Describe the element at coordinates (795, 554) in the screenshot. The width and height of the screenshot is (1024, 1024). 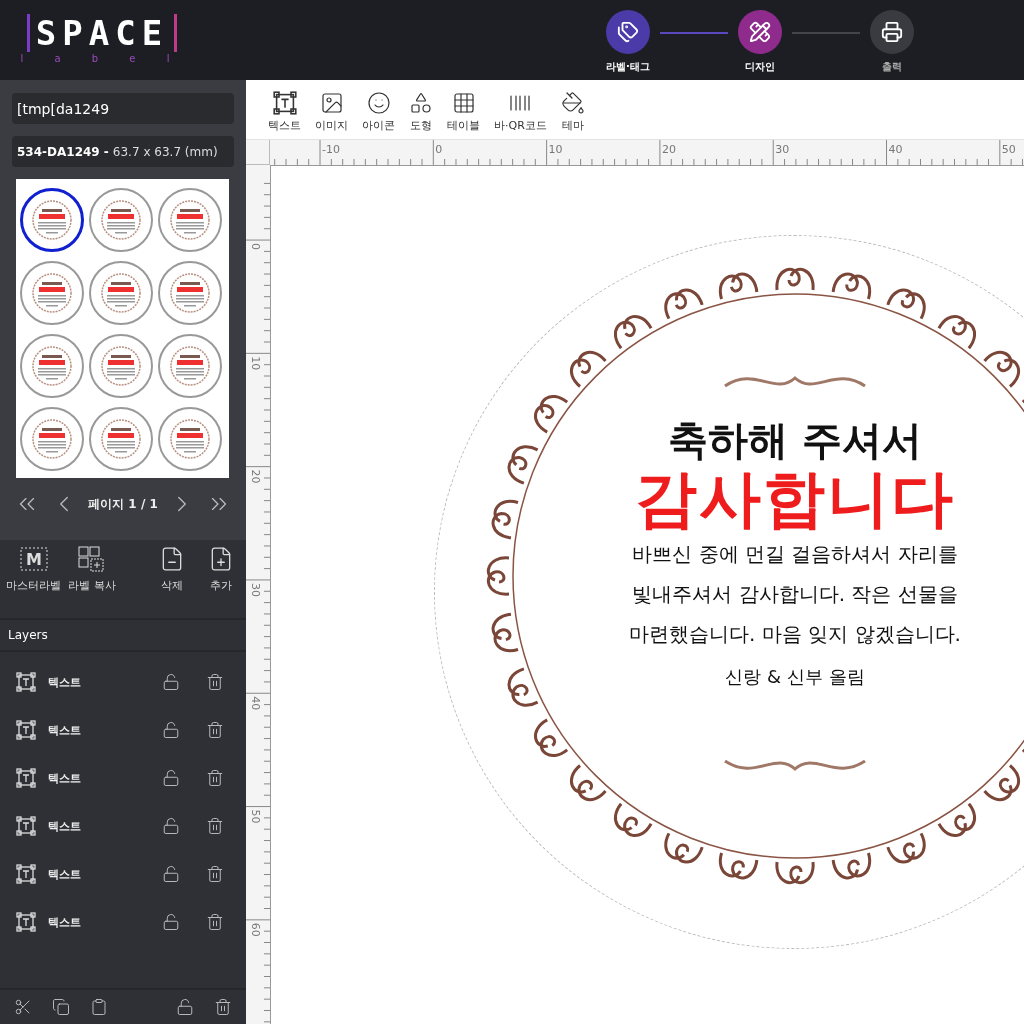
I see `label-body-line: 바쁘신 중에 먼길 걸음하셔서 자리를` at that location.